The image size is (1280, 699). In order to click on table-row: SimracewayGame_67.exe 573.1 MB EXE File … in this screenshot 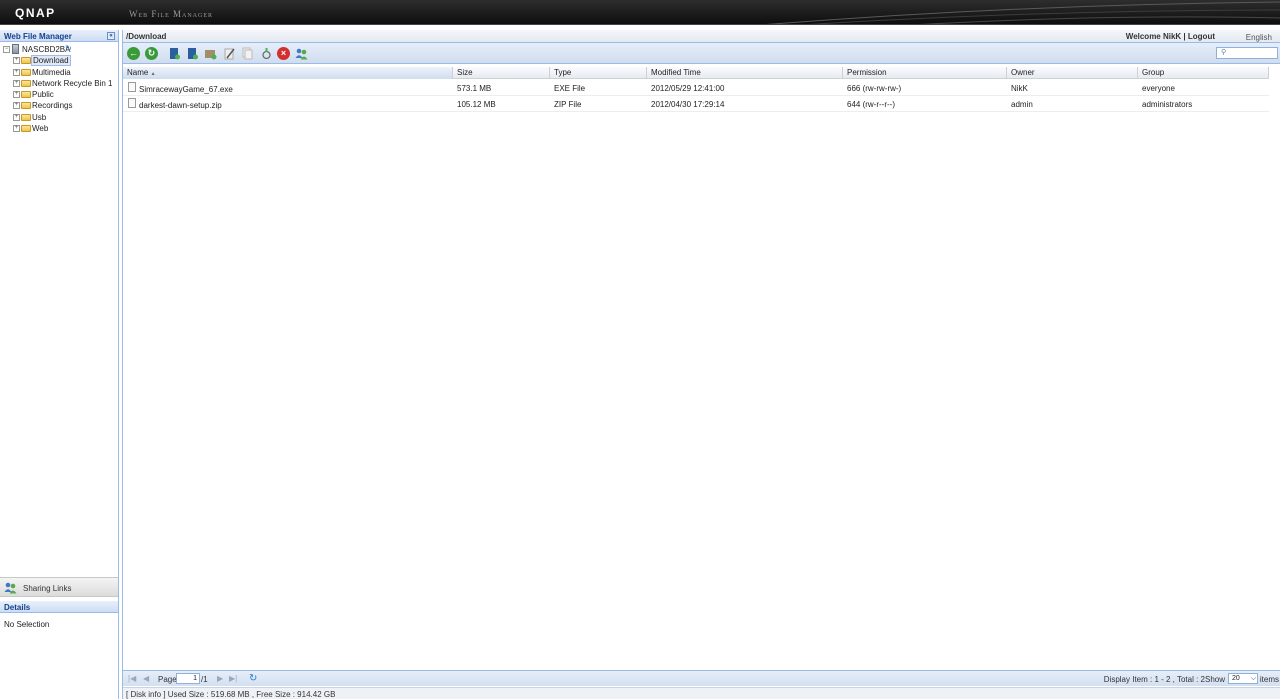, I will do `click(696, 88)`.